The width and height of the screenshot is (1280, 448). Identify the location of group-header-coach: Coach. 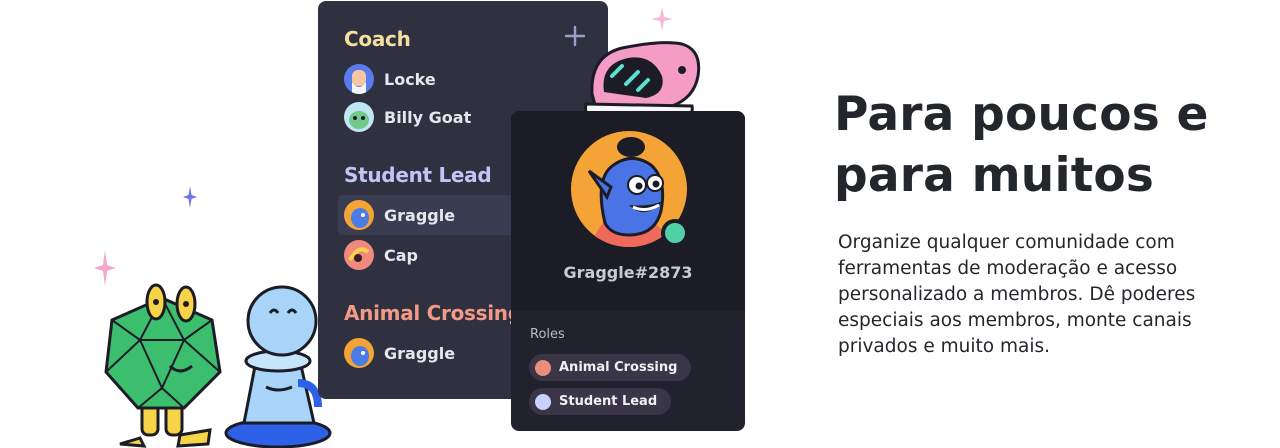
(377, 39).